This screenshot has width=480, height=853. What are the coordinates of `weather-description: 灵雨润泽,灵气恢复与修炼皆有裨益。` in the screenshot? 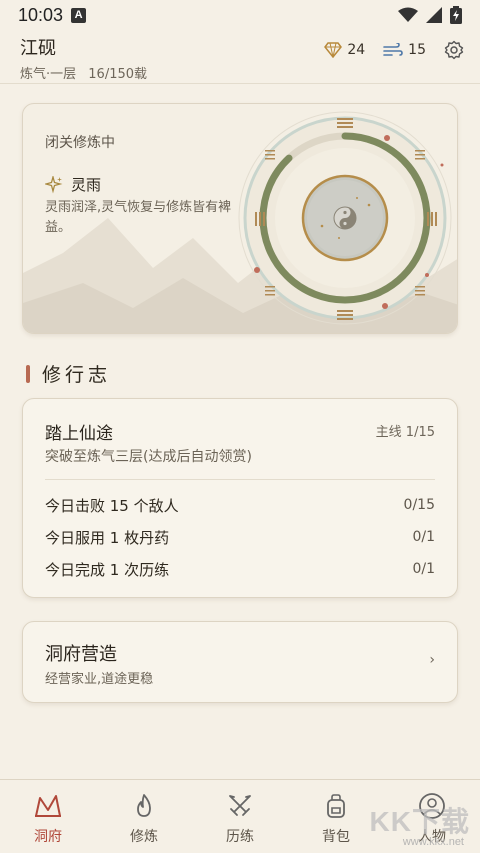 It's located at (138, 217).